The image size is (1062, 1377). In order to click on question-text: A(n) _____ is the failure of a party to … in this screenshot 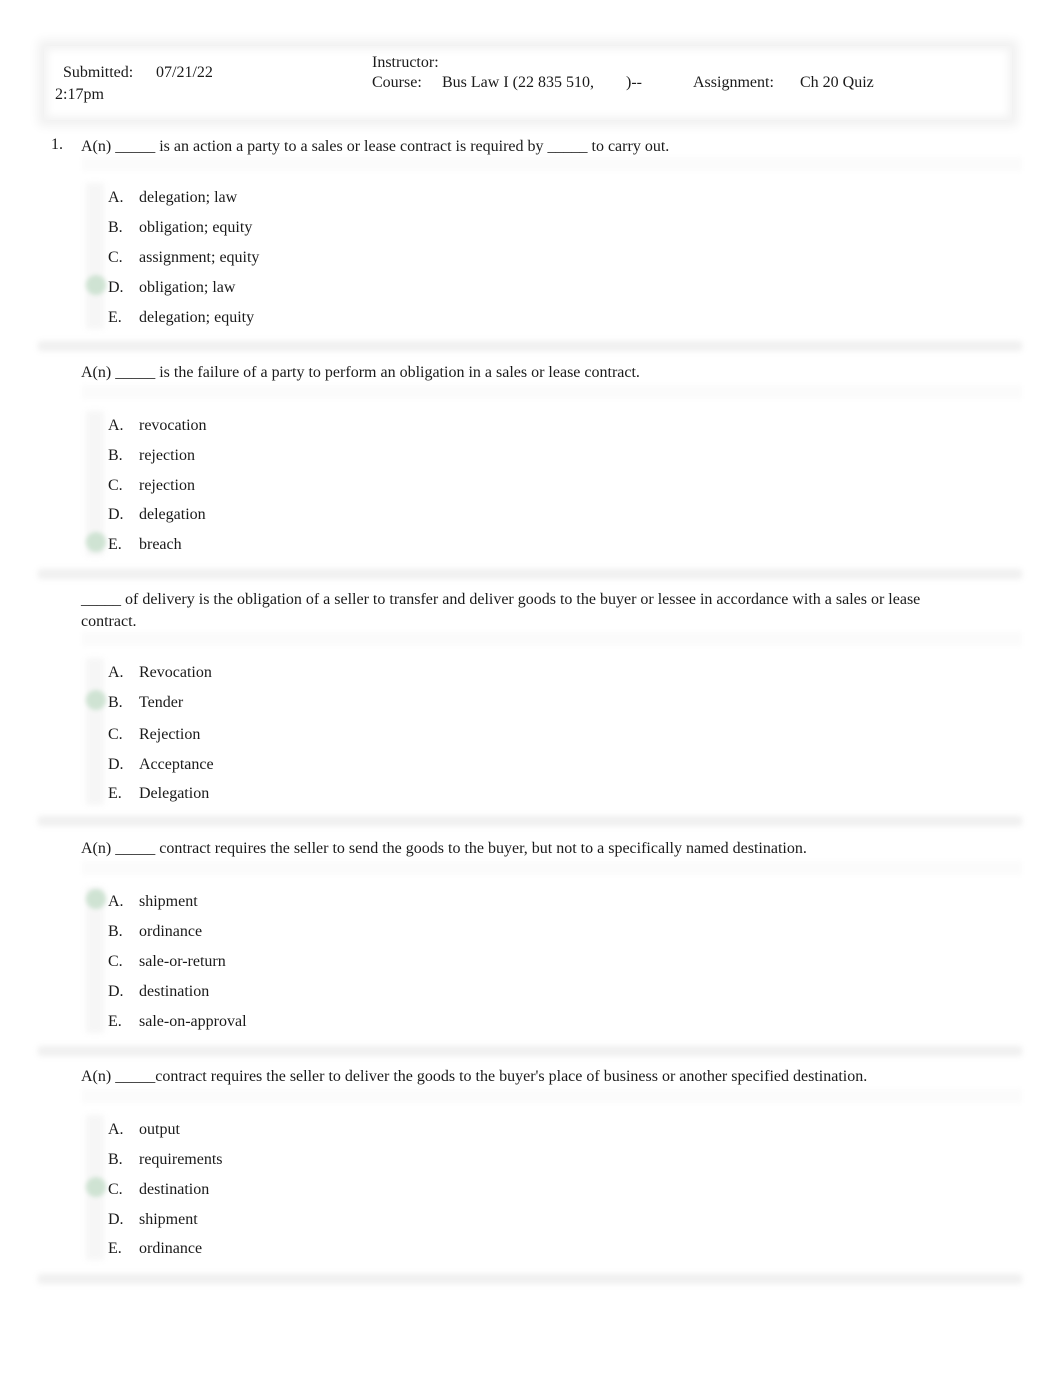, I will do `click(360, 372)`.